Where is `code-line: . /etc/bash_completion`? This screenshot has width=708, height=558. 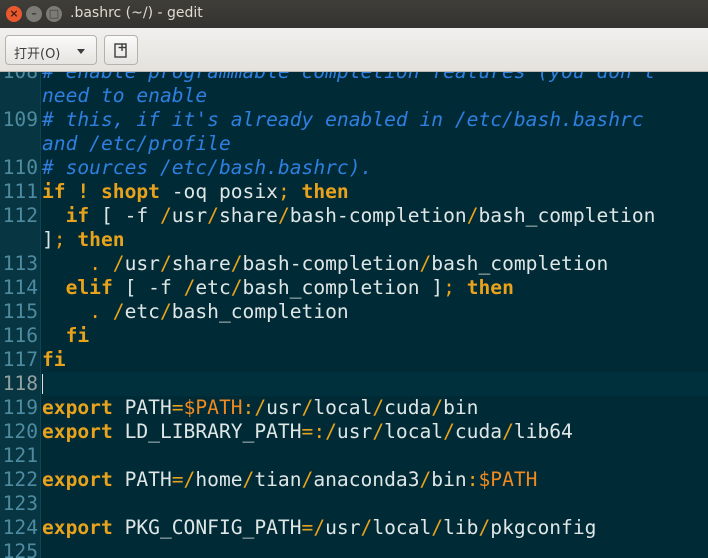 code-line: . /etc/bash_completion is located at coordinates (195, 312).